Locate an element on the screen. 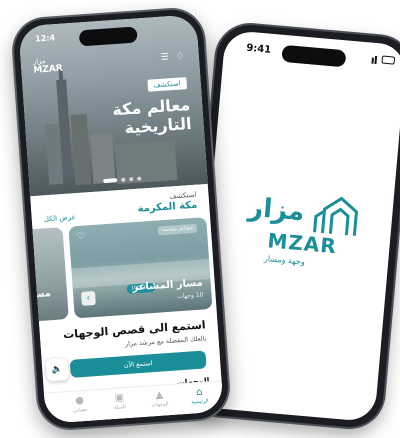 The image size is (400, 438). tab-destinations: ▲ الوجهات is located at coordinates (159, 399).